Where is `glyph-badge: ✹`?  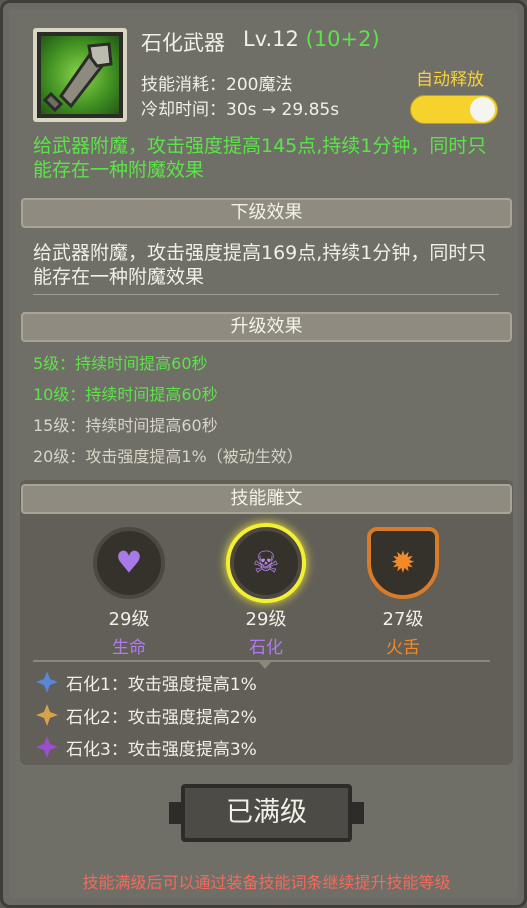 glyph-badge: ✹ is located at coordinates (403, 563).